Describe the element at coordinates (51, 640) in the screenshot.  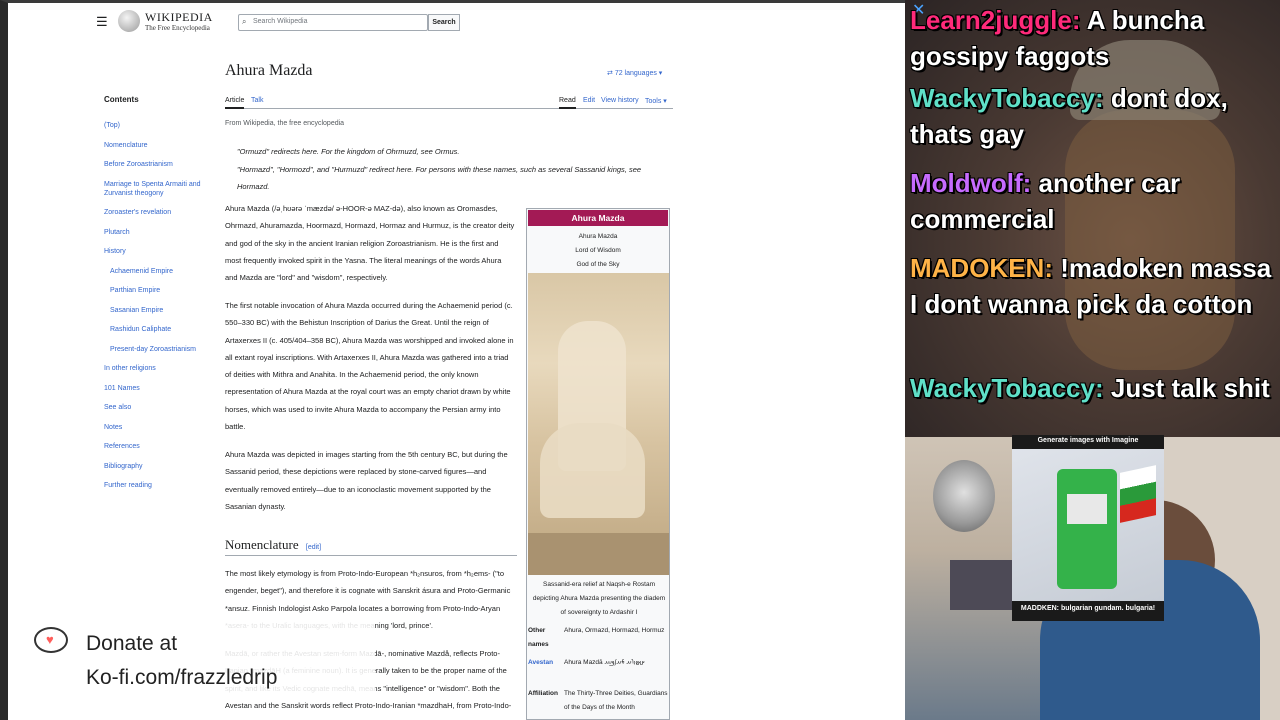
I see `kofi-cup-icon` at that location.